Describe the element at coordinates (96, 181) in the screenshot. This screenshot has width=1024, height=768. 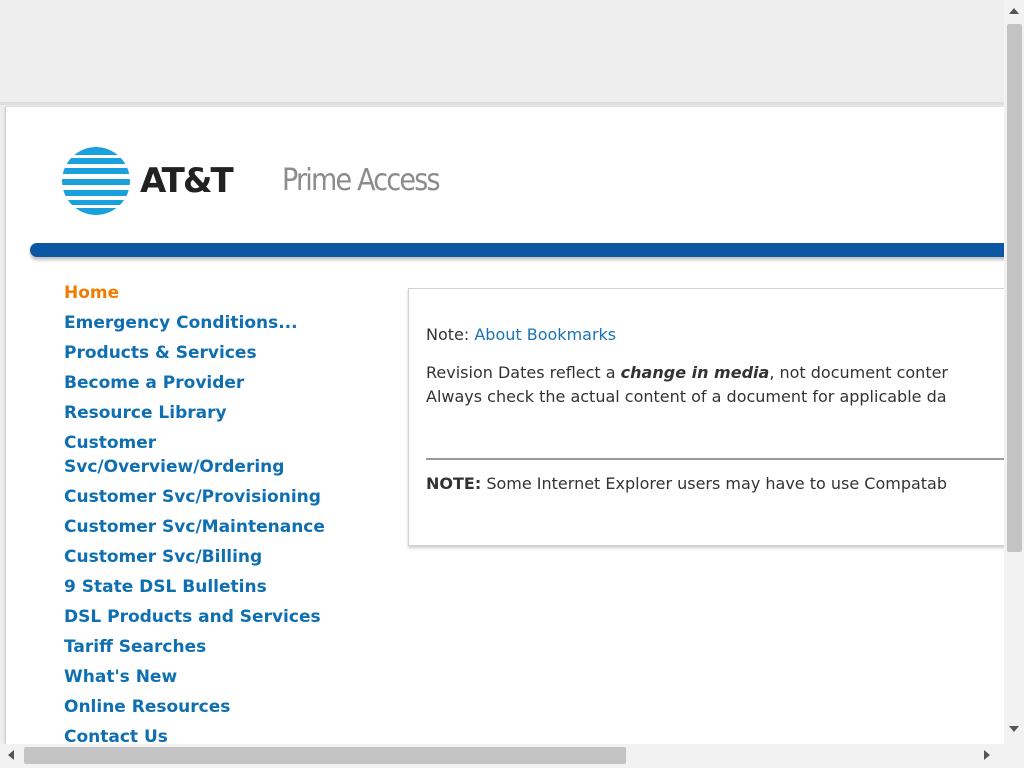
I see `att-globe-icon` at that location.